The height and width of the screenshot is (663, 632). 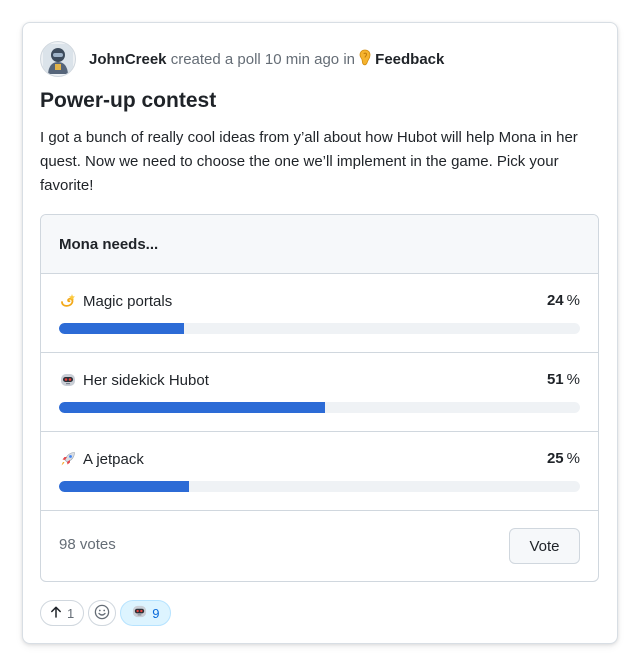 I want to click on avatar, so click(x=58, y=59).